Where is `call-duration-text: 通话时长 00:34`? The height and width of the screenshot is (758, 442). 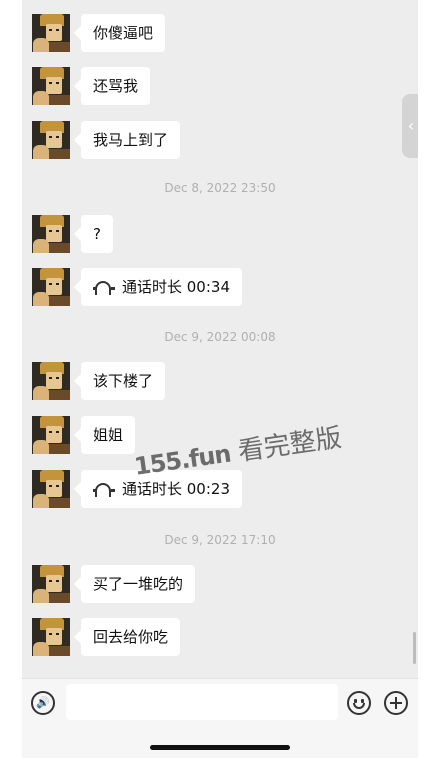 call-duration-text: 通话时长 00:34 is located at coordinates (176, 287).